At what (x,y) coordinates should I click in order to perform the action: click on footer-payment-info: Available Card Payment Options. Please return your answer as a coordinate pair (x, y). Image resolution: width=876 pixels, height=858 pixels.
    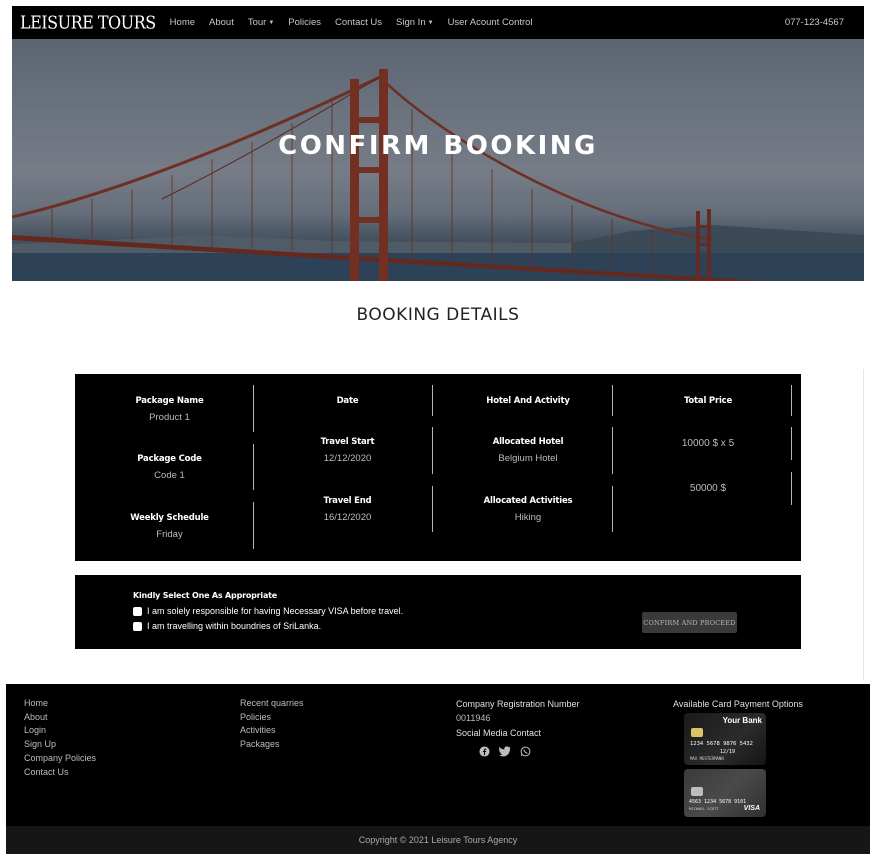
    Looking at the image, I should click on (738, 704).